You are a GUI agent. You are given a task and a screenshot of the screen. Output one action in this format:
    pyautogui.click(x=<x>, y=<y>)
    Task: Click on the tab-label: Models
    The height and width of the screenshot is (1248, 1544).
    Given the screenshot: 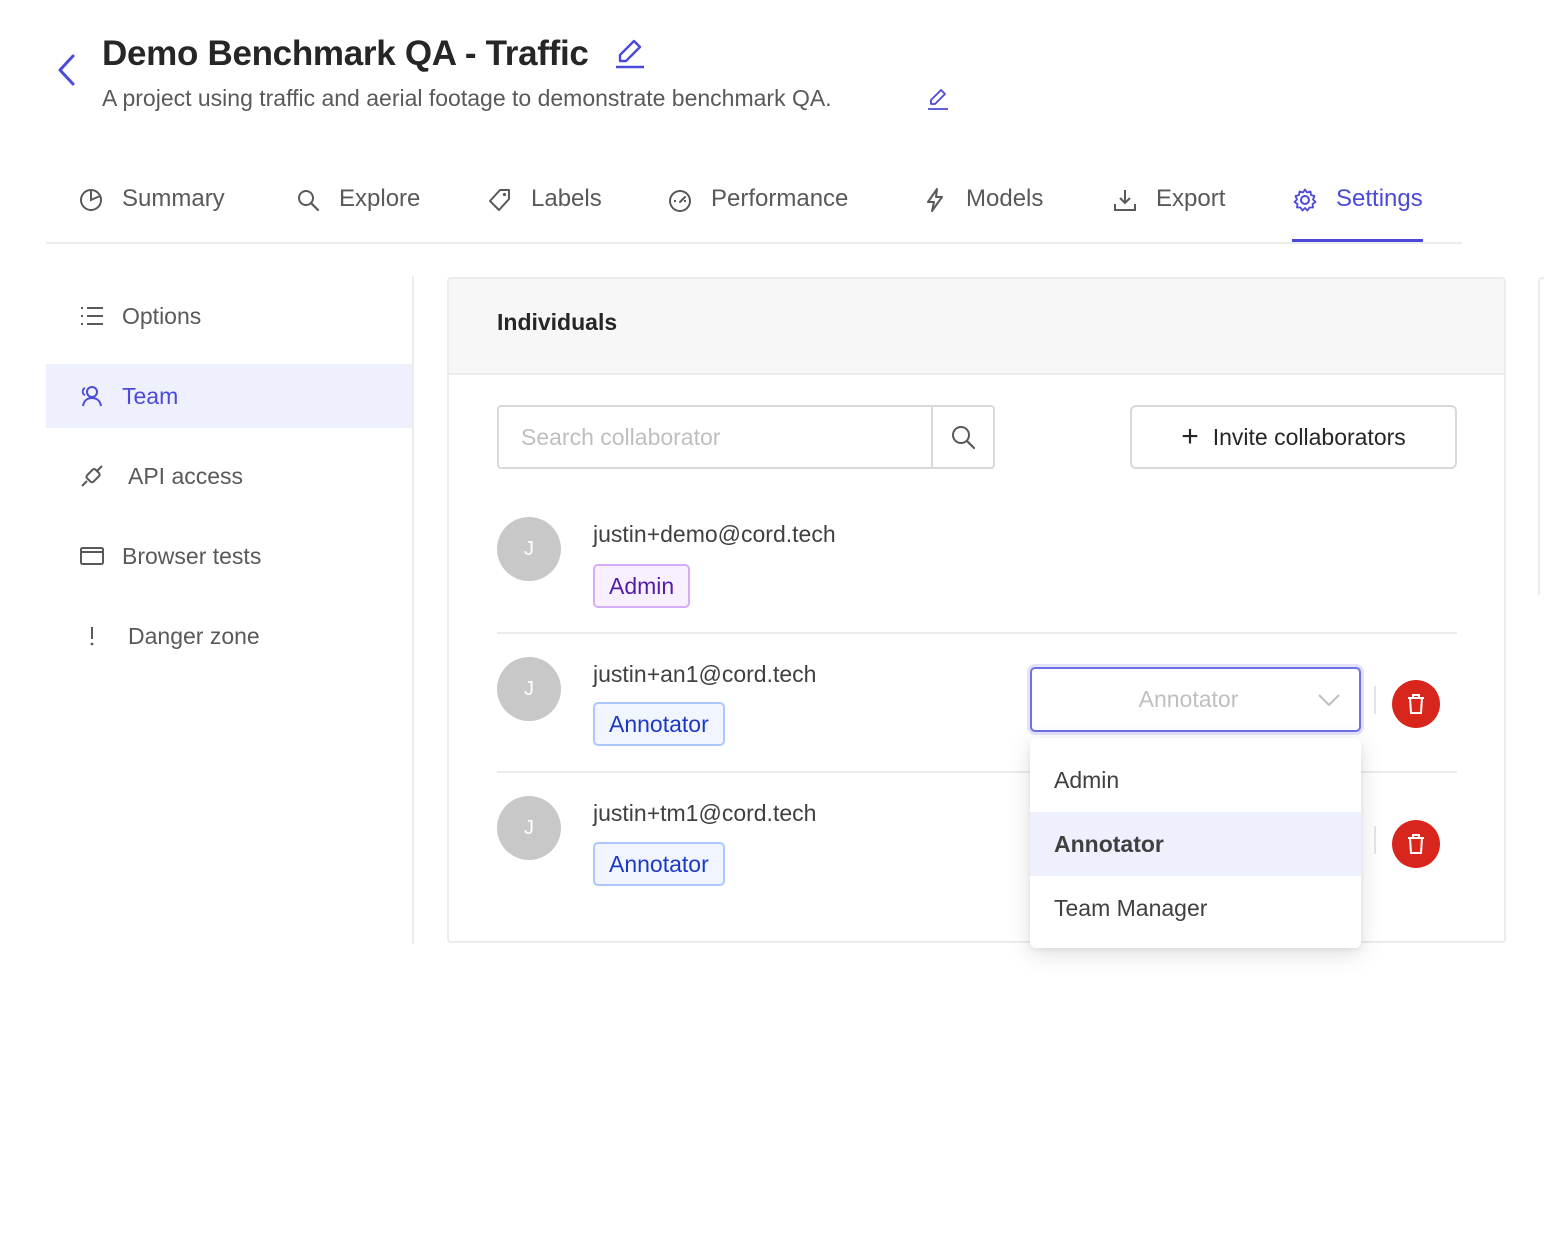 What is the action you would take?
    pyautogui.click(x=1005, y=198)
    